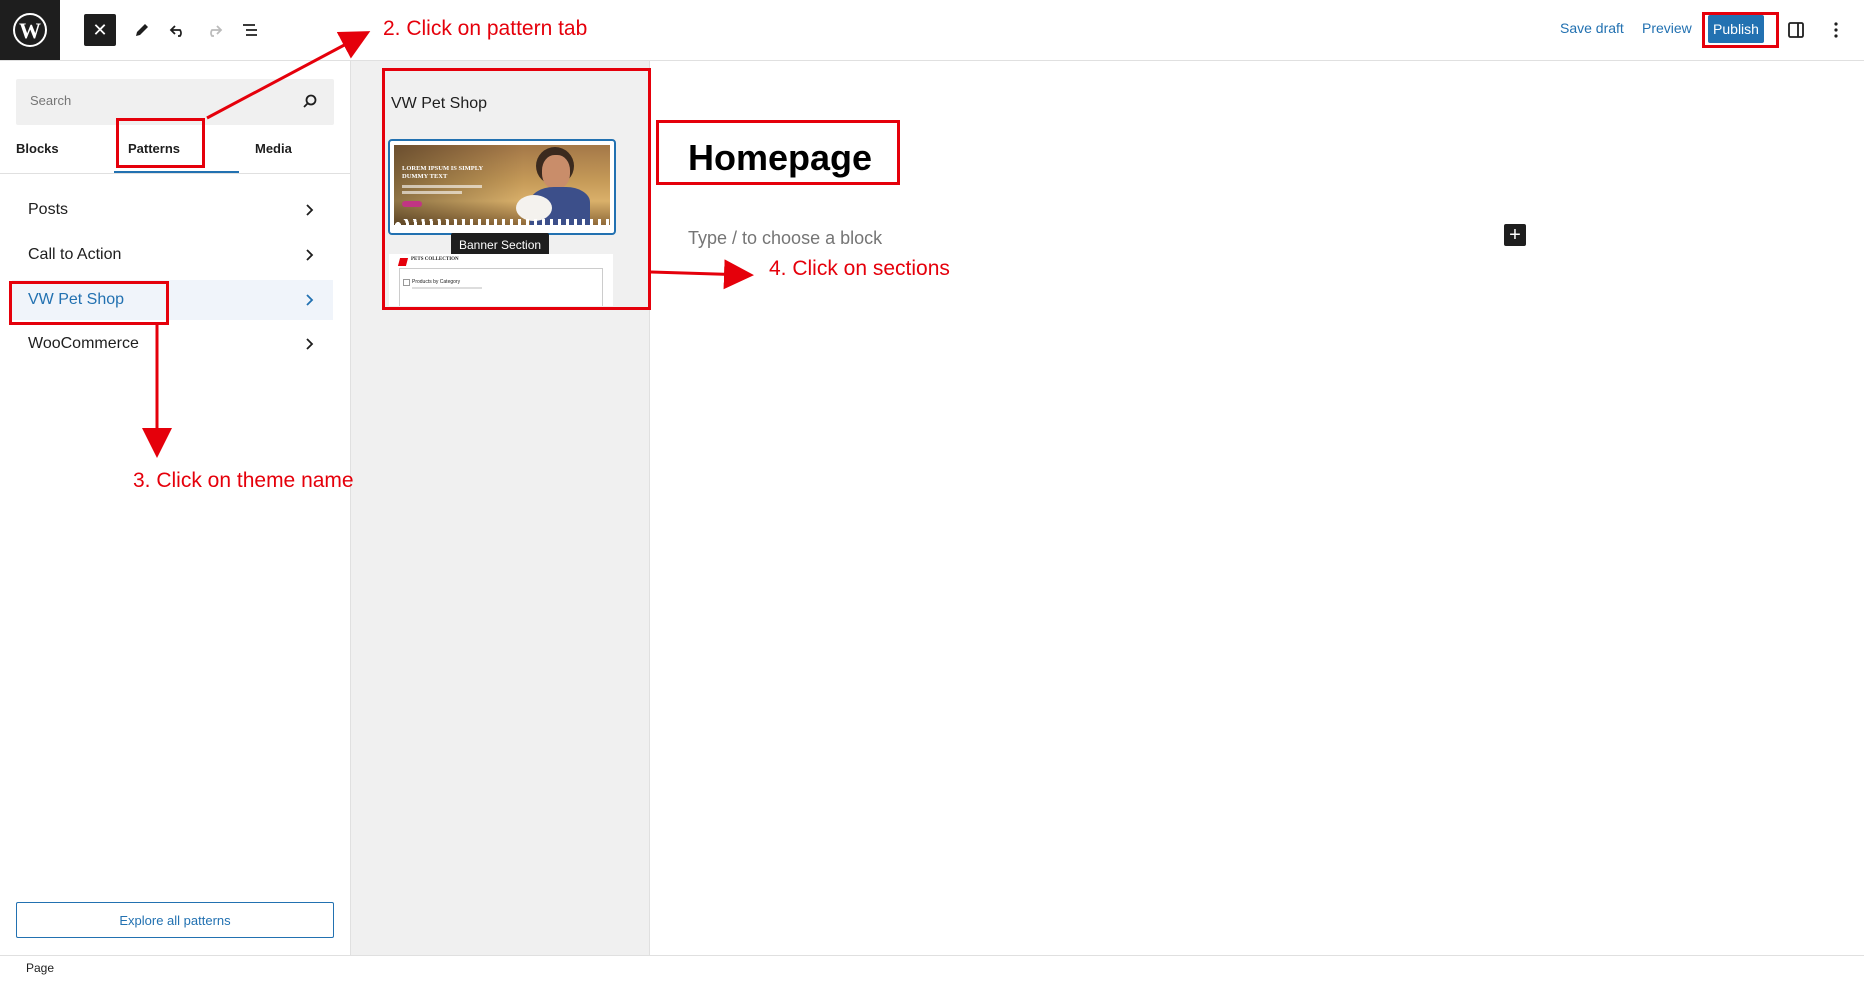  I want to click on category-label: WooCommerce, so click(83, 343).